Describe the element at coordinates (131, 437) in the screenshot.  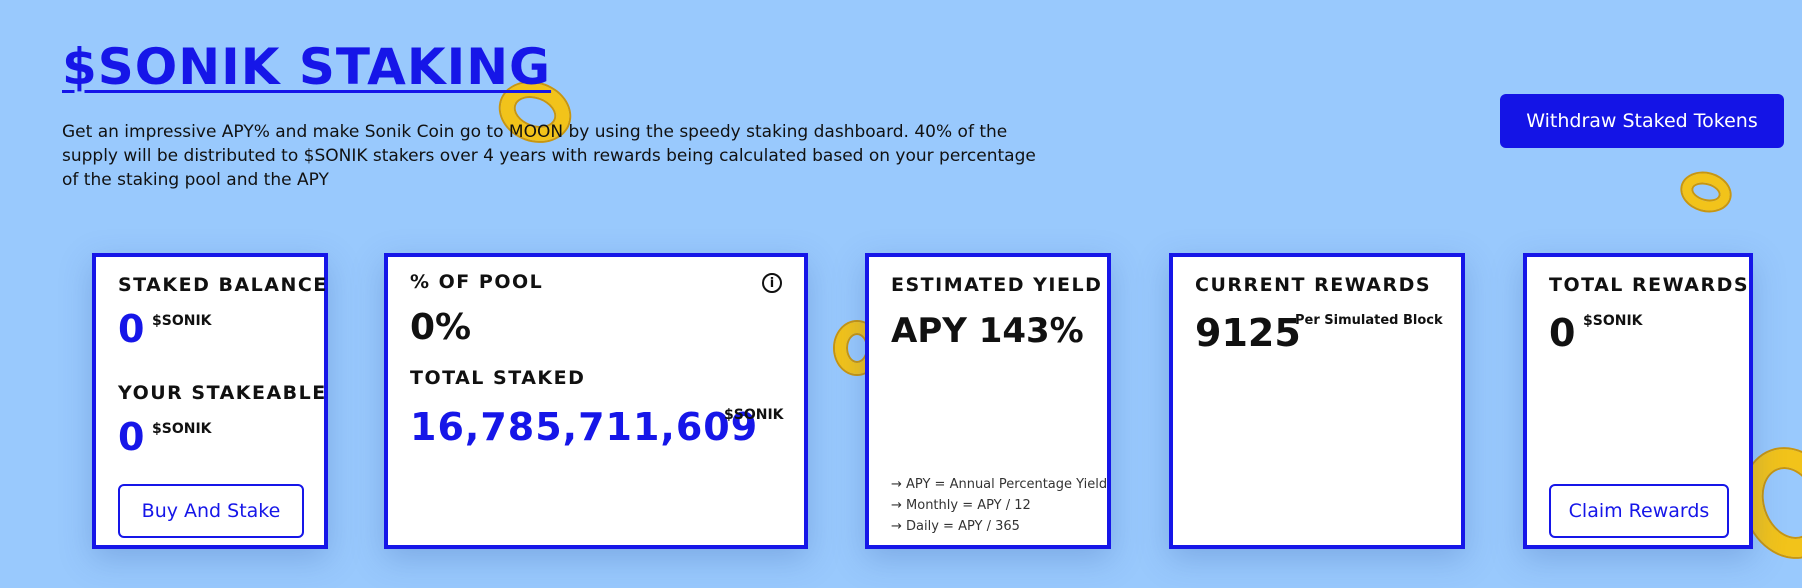
I see `stakeable-value: 0` at that location.